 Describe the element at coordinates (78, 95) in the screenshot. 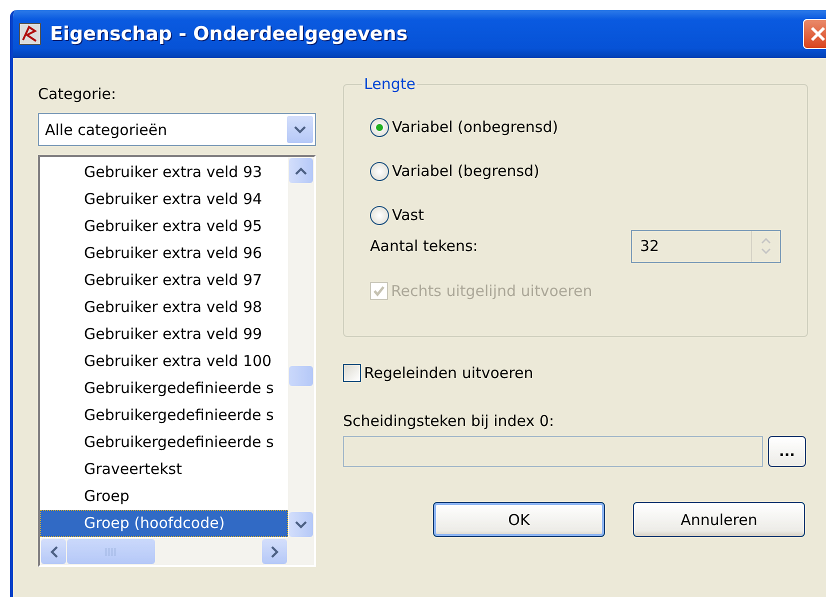

I see `category-label: Categorie:` at that location.